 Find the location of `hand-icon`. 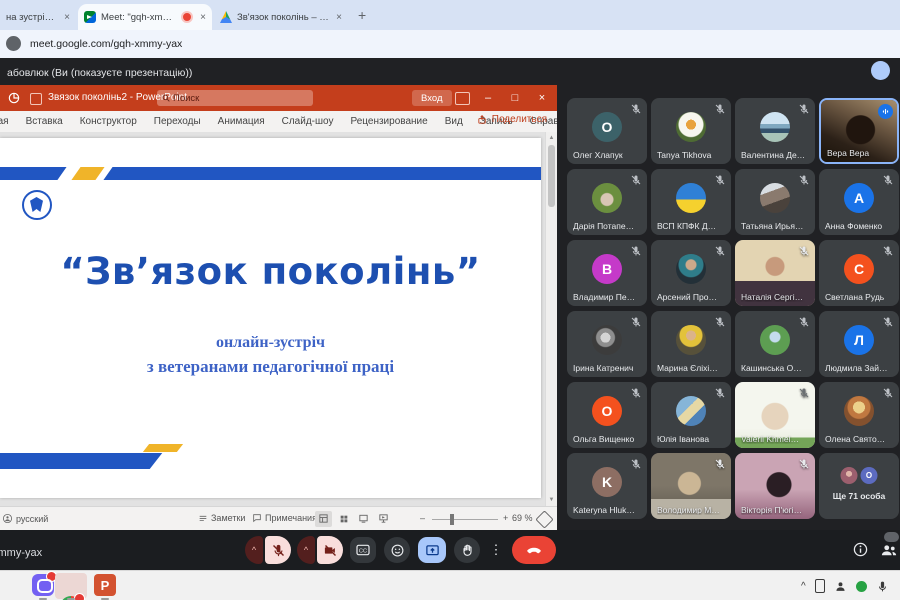

hand-icon is located at coordinates (467, 550).